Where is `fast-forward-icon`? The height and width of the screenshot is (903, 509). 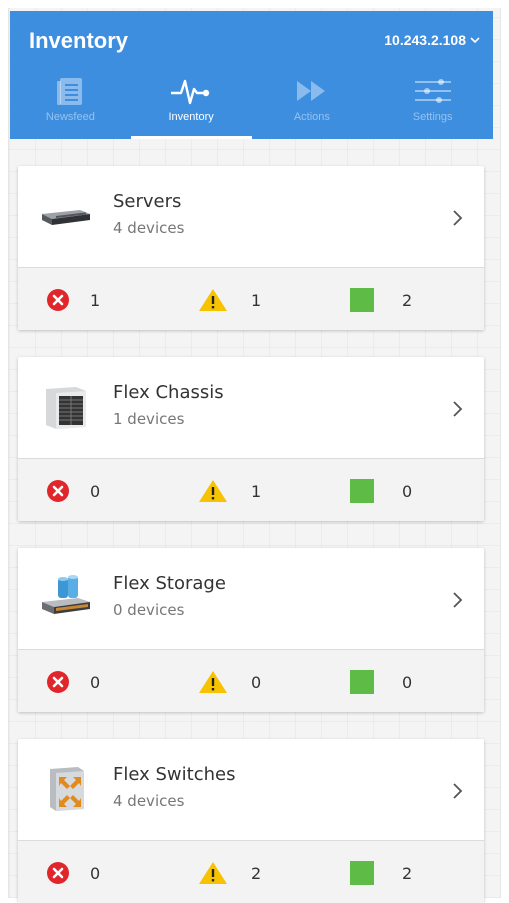 fast-forward-icon is located at coordinates (310, 91).